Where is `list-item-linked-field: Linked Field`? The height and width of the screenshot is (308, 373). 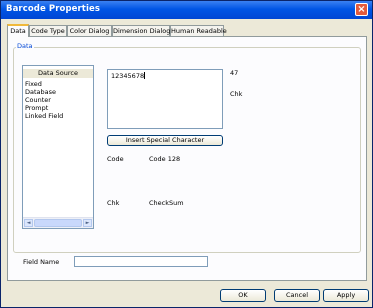
list-item-linked-field: Linked Field is located at coordinates (44, 116).